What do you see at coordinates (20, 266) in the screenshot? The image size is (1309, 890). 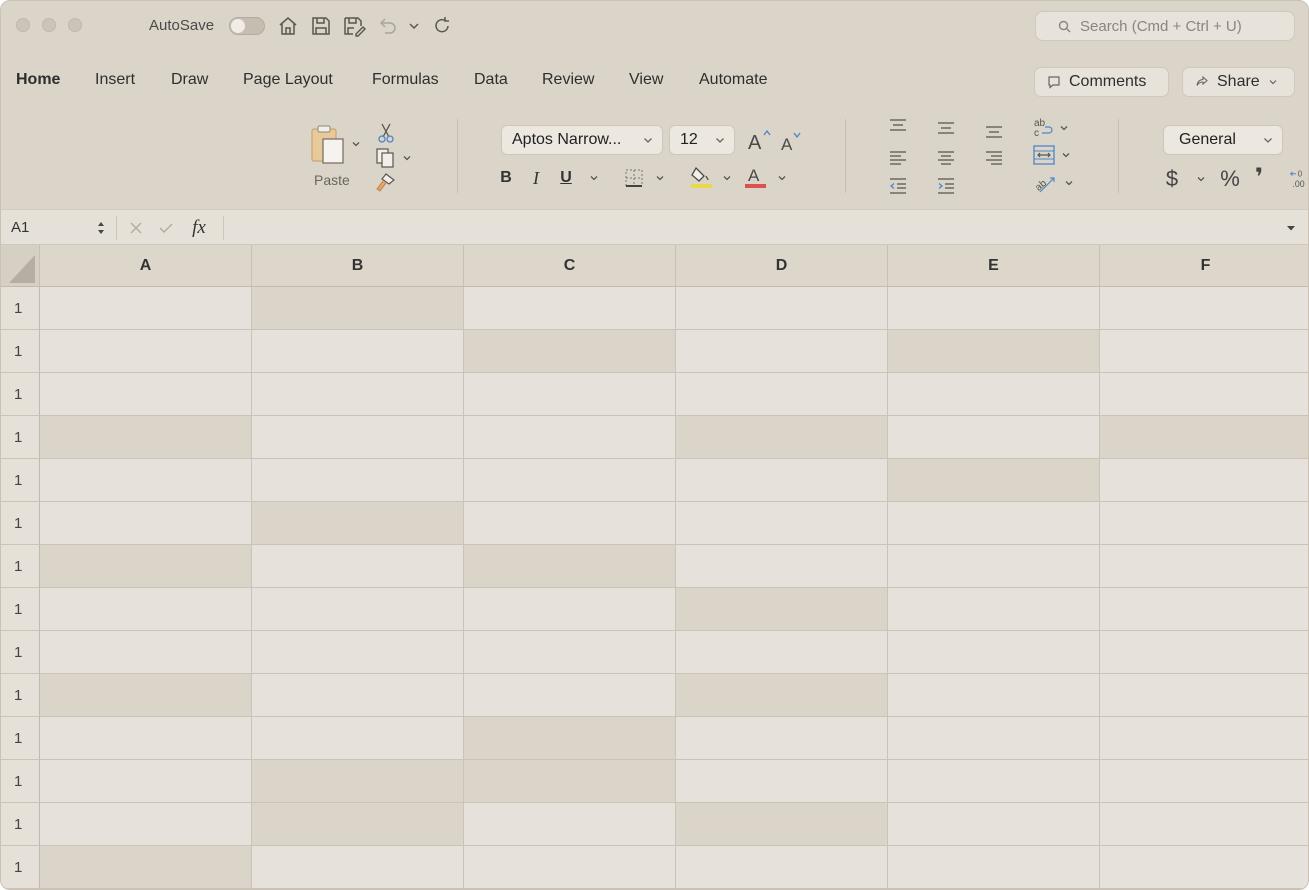 I see `select-all-button` at bounding box center [20, 266].